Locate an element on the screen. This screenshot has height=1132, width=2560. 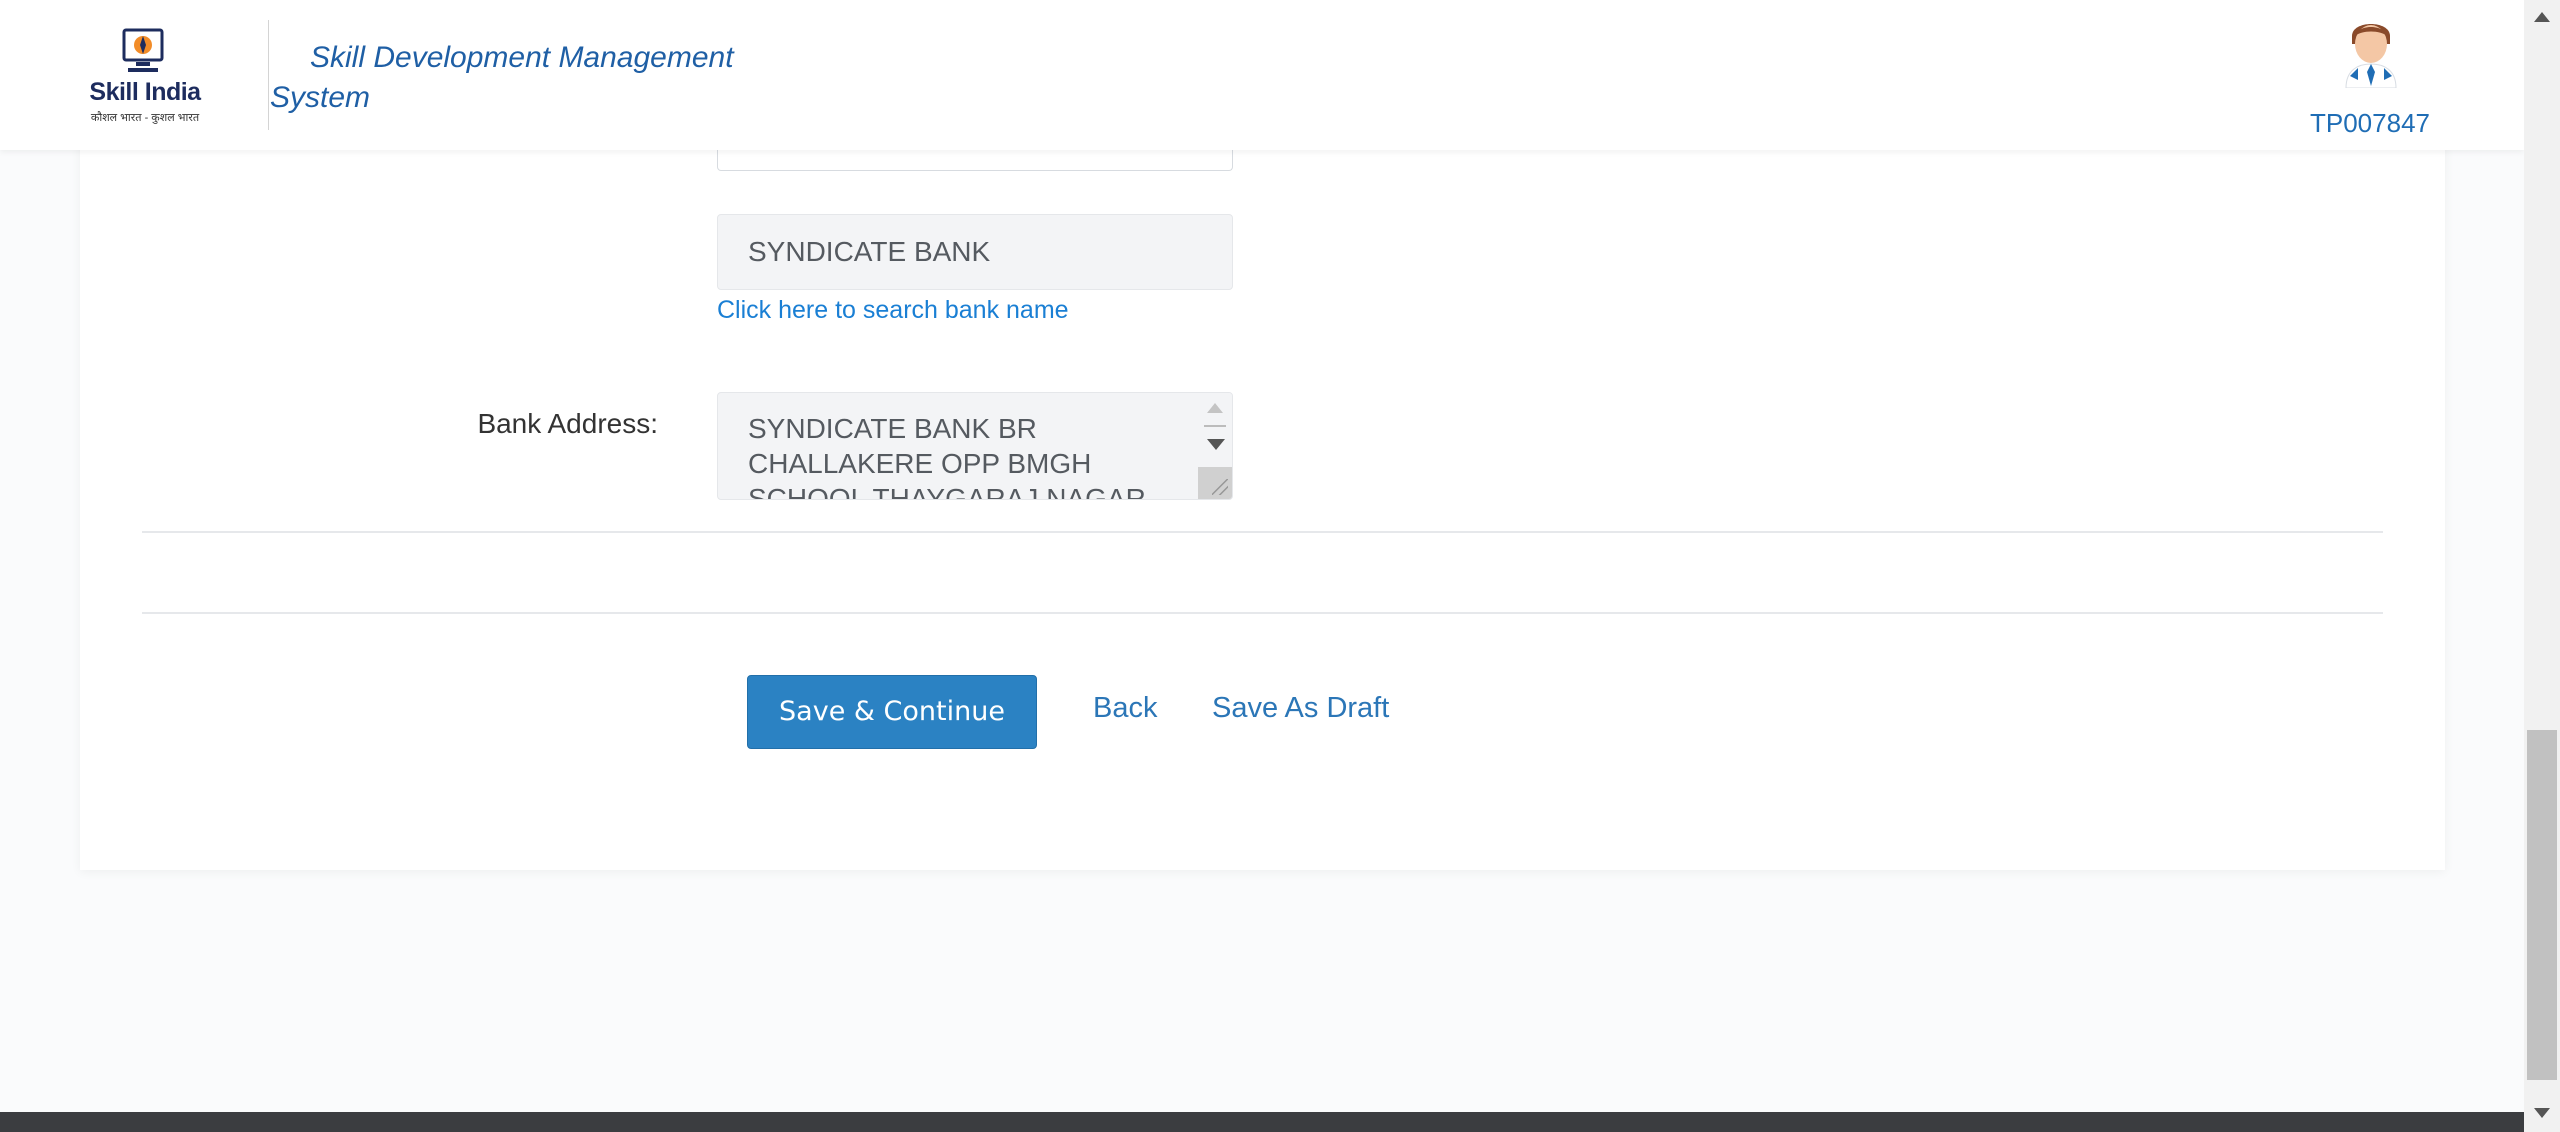
footer is located at coordinates (1262, 1122).